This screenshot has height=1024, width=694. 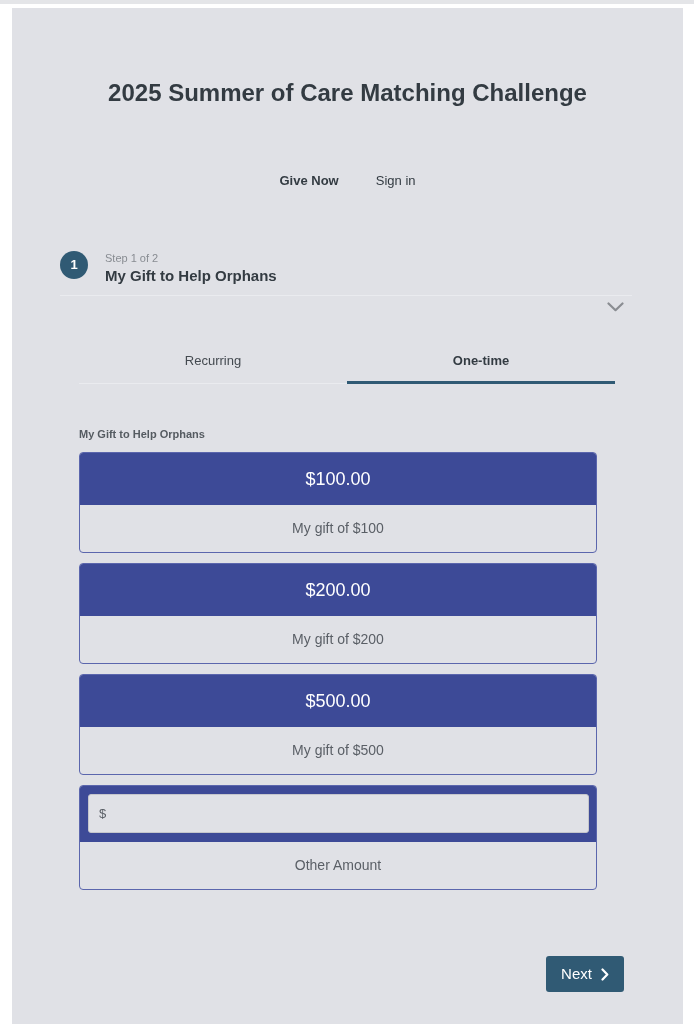 I want to click on next-button: Next, so click(x=585, y=974).